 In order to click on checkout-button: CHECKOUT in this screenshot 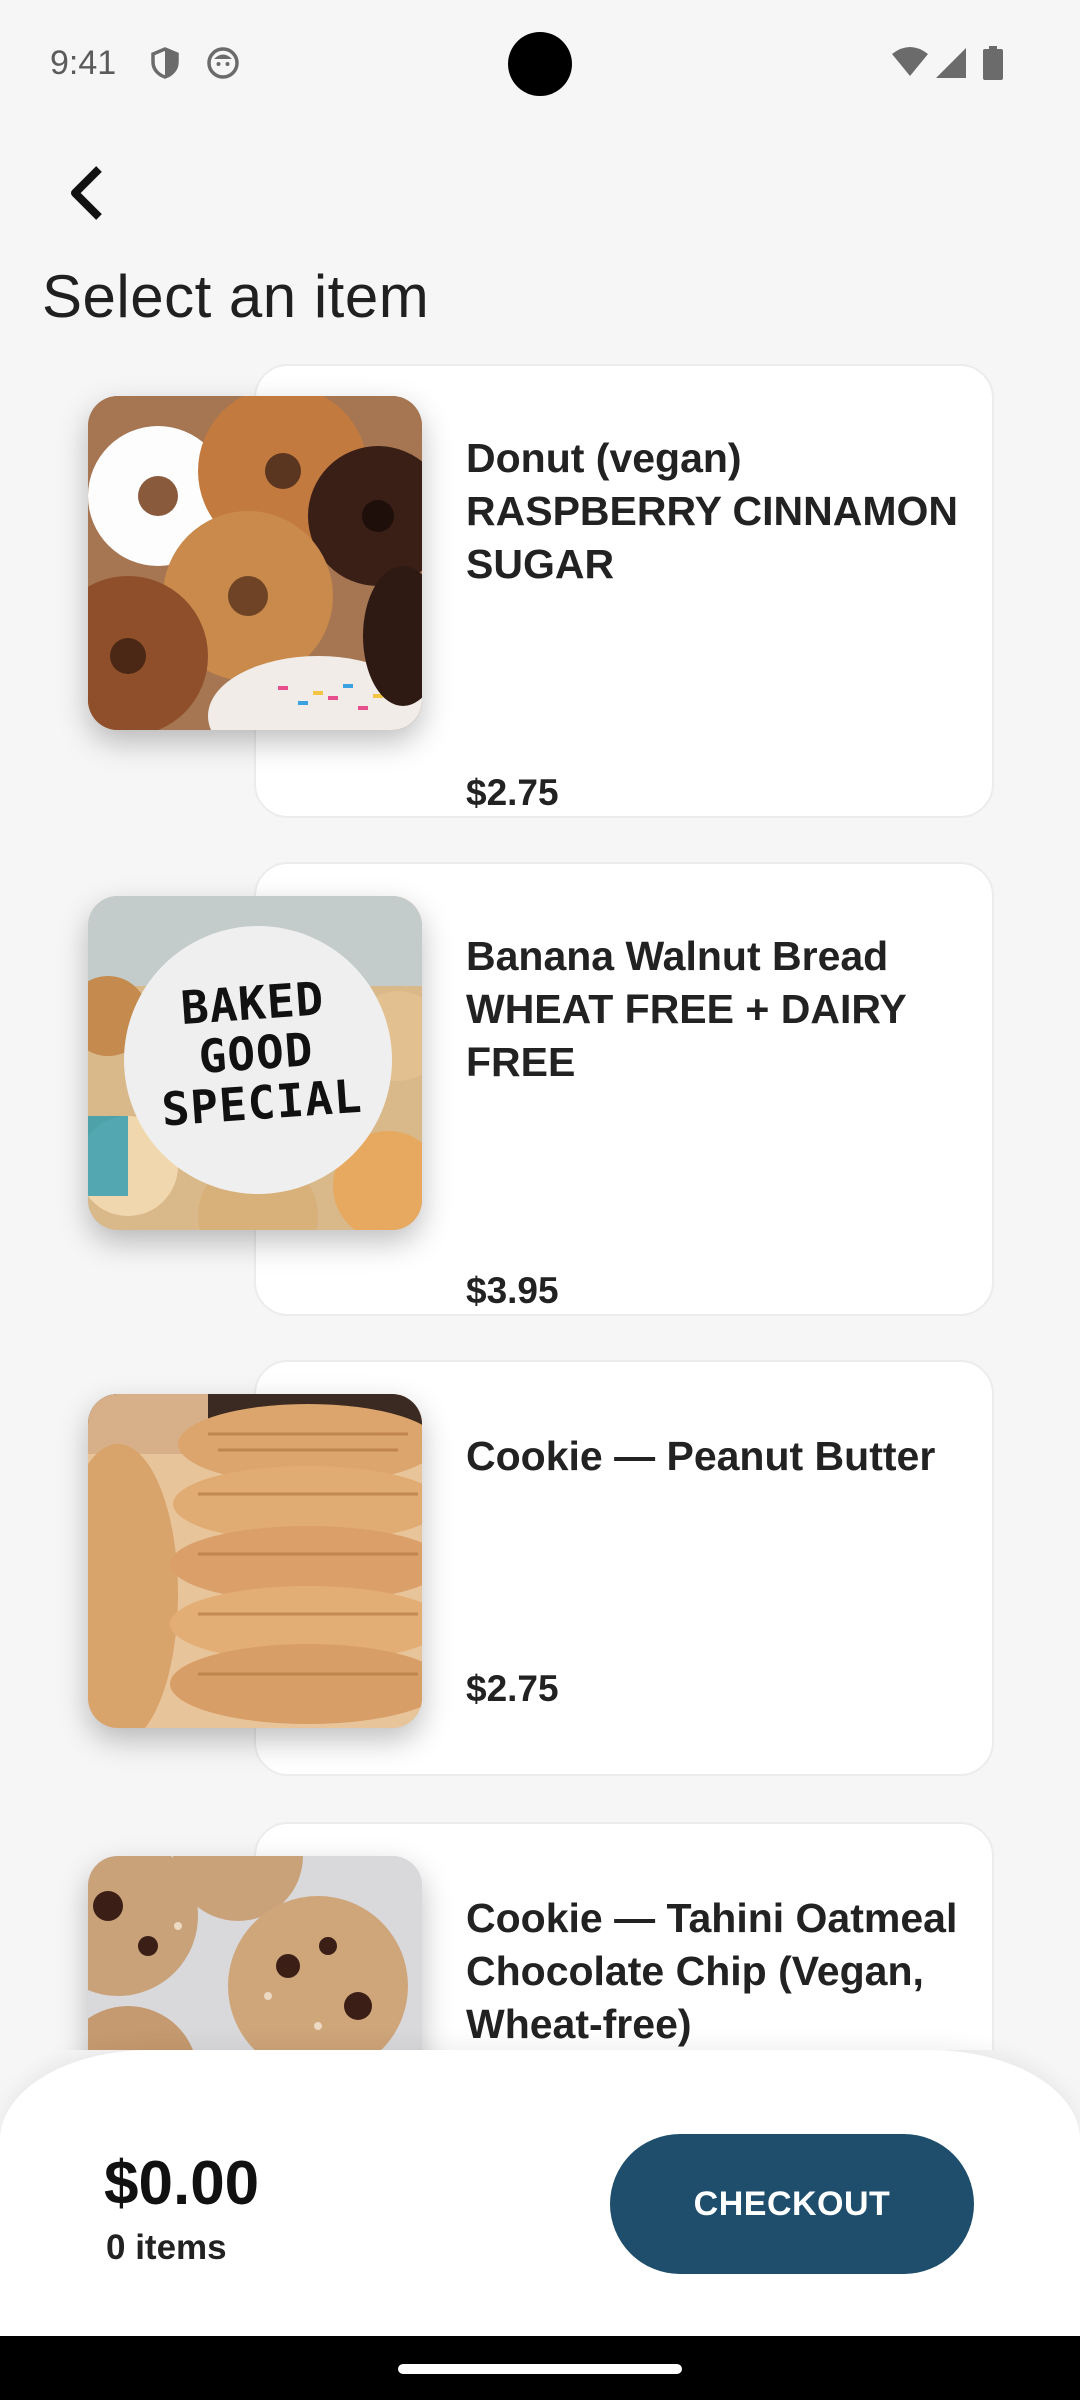, I will do `click(792, 2204)`.